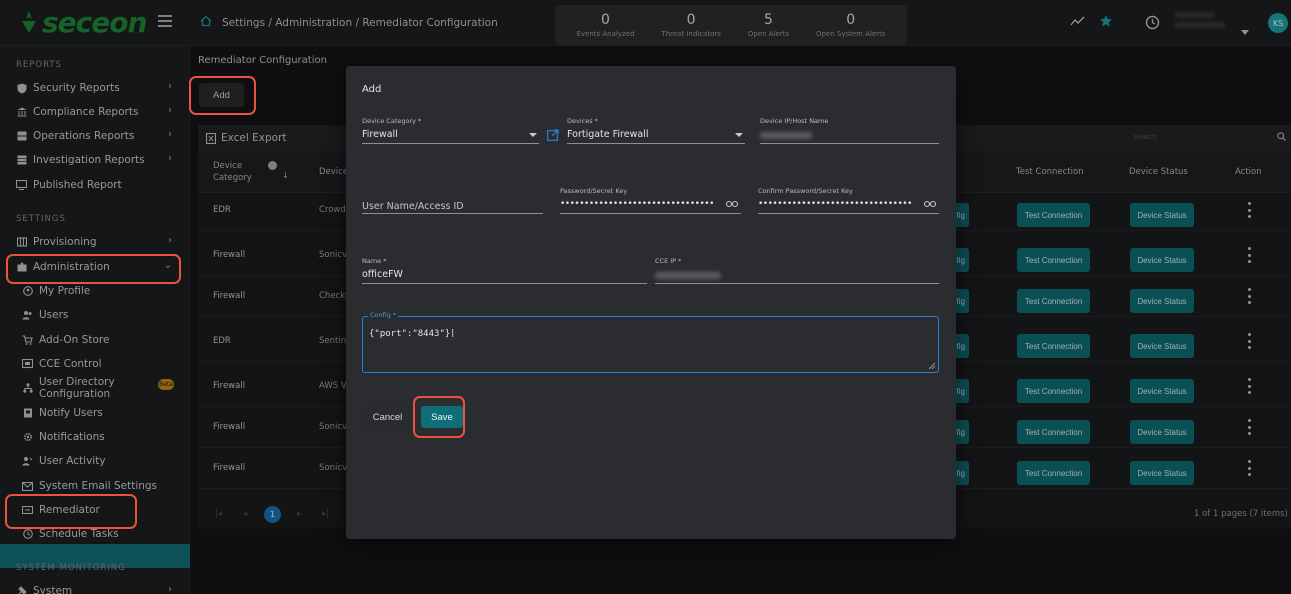 The height and width of the screenshot is (594, 1291). Describe the element at coordinates (453, 333) in the screenshot. I see `text-cursor-icon: I` at that location.